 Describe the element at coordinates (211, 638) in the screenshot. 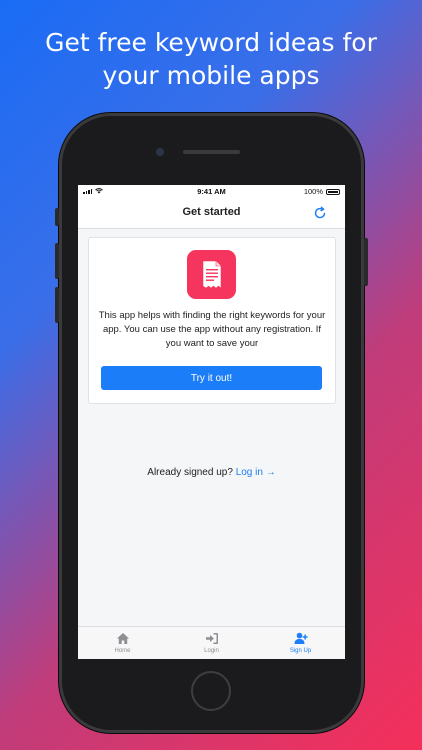

I see `login-icon` at that location.